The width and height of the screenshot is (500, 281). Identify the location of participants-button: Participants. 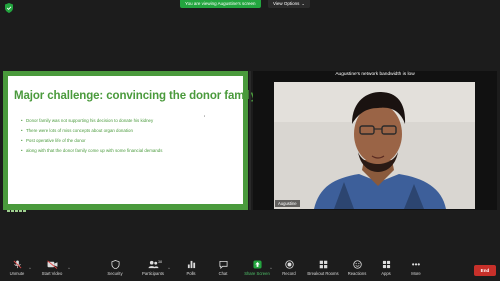
(153, 268).